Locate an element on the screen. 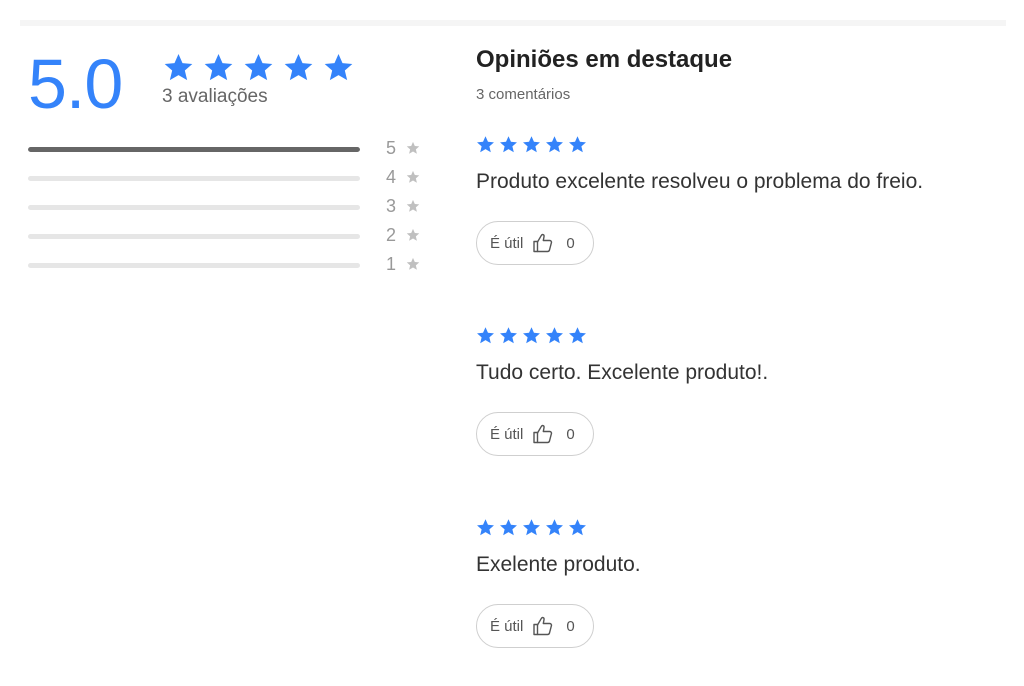  rating-distribution: 5 4 3 2 1 is located at coordinates (228, 208).